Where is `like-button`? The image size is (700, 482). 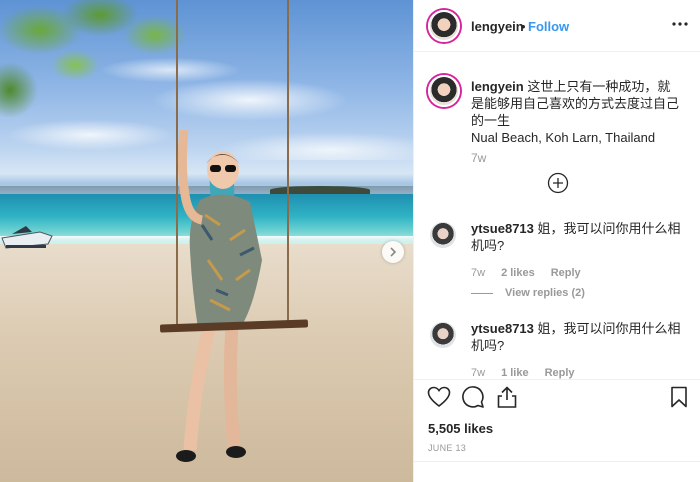 like-button is located at coordinates (439, 397).